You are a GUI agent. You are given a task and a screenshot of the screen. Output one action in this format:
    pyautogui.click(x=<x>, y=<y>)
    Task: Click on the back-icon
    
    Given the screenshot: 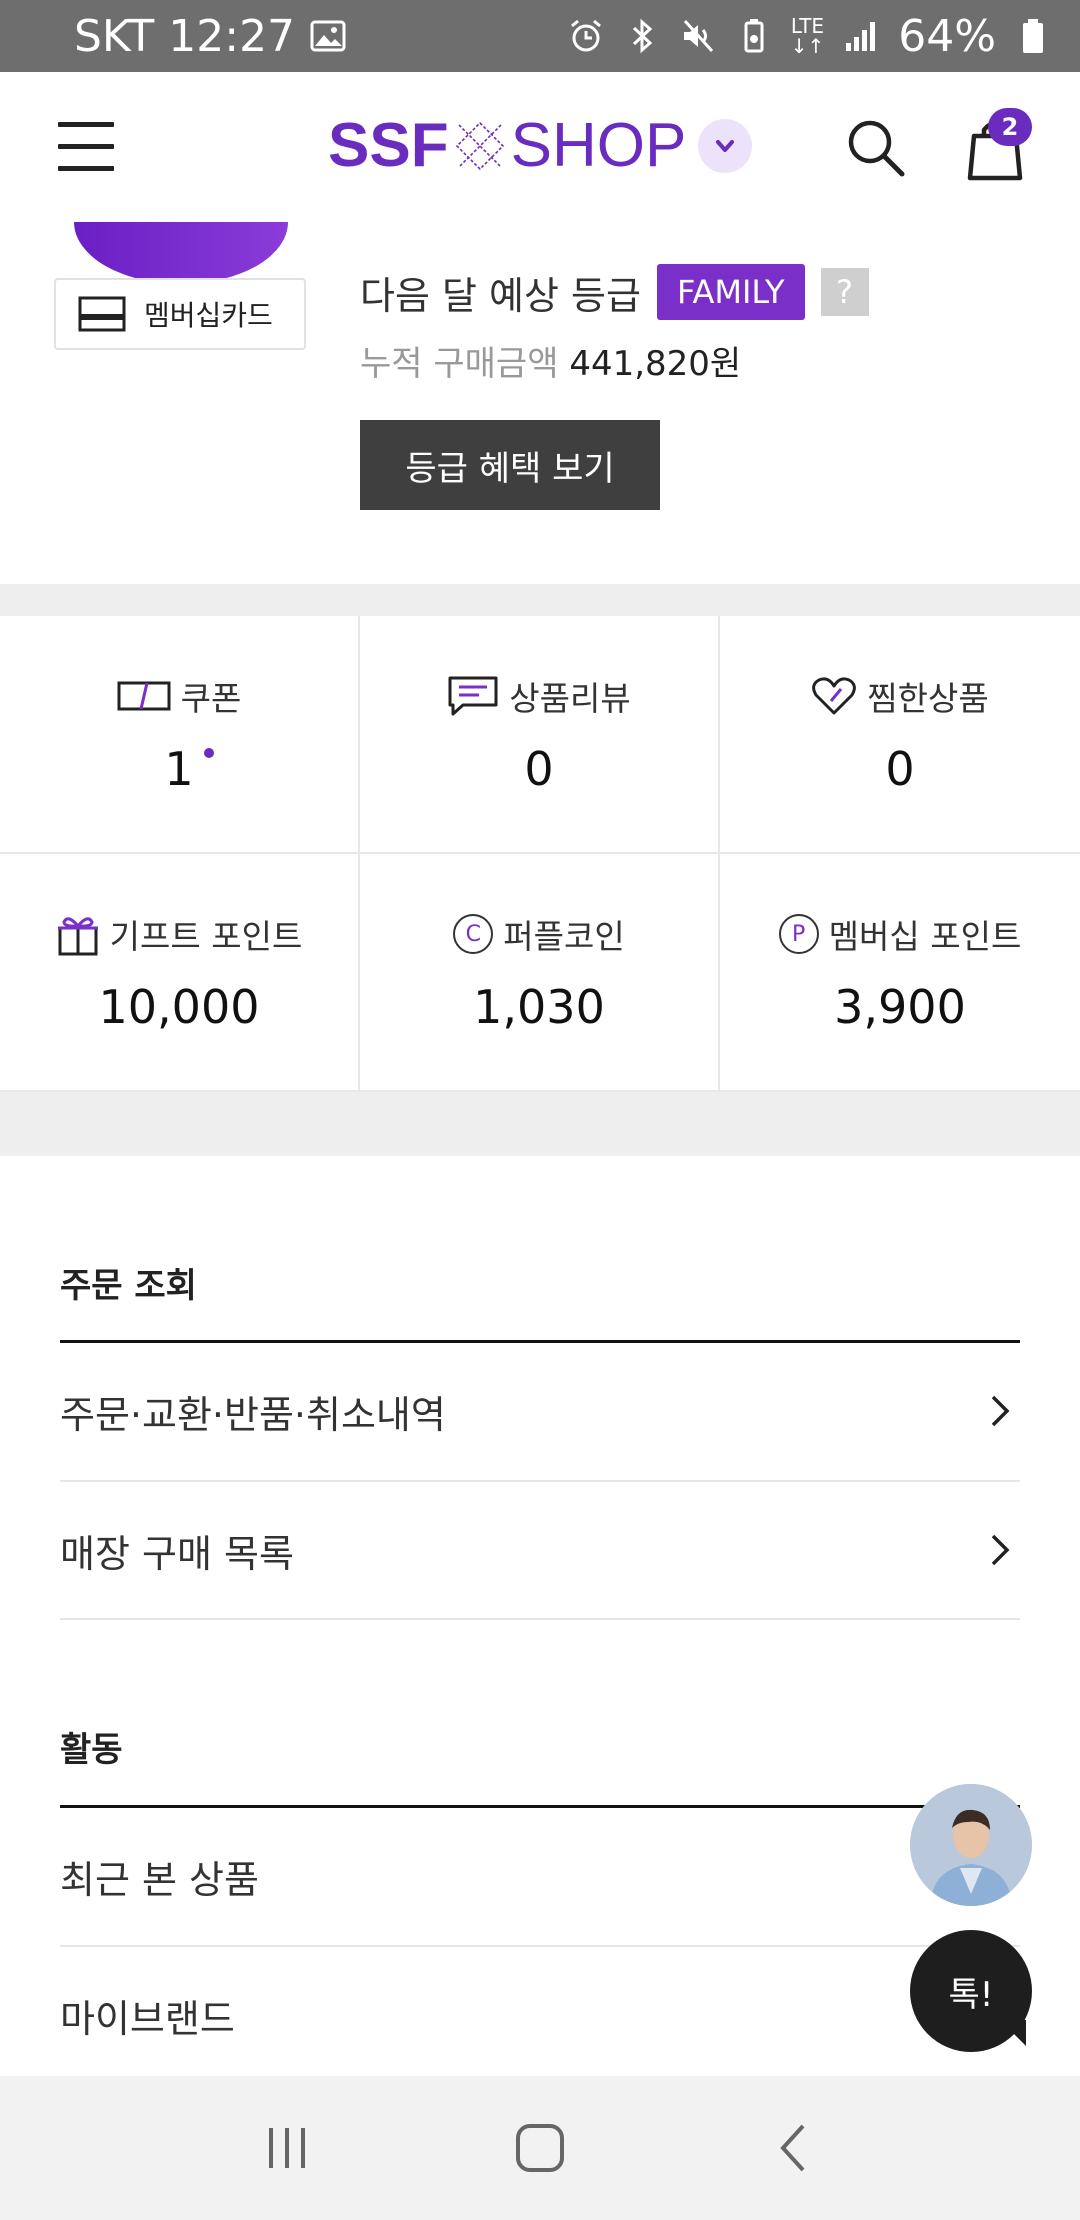 What is the action you would take?
    pyautogui.click(x=793, y=2148)
    